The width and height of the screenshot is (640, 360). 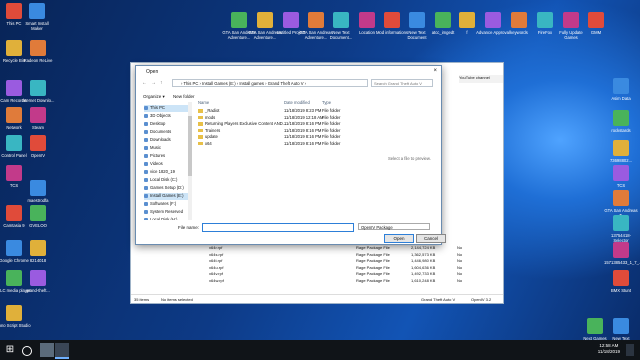 I want to click on nav-item-label: Local Disk (C:), so click(x=164, y=179).